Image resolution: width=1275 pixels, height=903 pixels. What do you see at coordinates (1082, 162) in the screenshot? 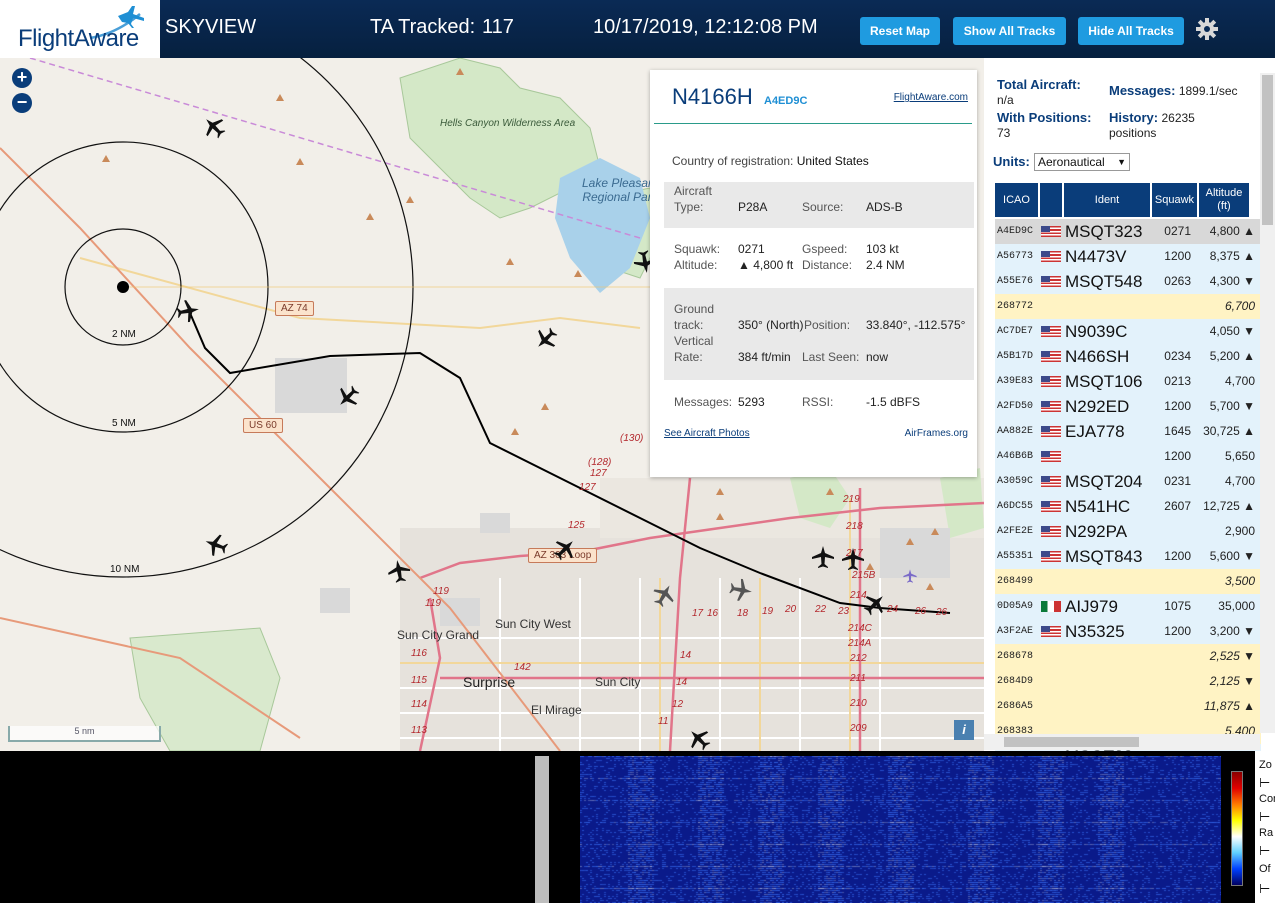
I see `units-select: Aeronautical ▼` at bounding box center [1082, 162].